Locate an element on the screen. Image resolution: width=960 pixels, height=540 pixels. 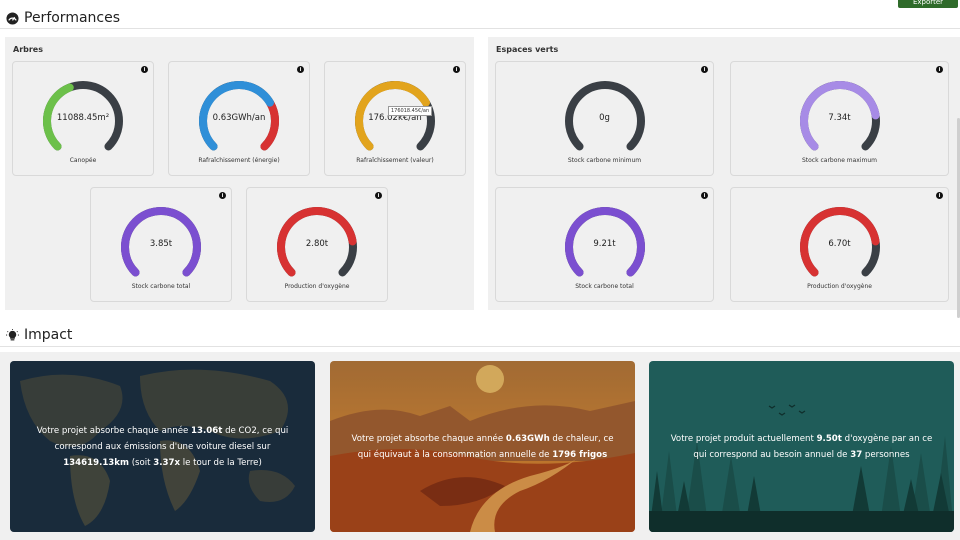
performances-title: Performances is located at coordinates (63, 18).